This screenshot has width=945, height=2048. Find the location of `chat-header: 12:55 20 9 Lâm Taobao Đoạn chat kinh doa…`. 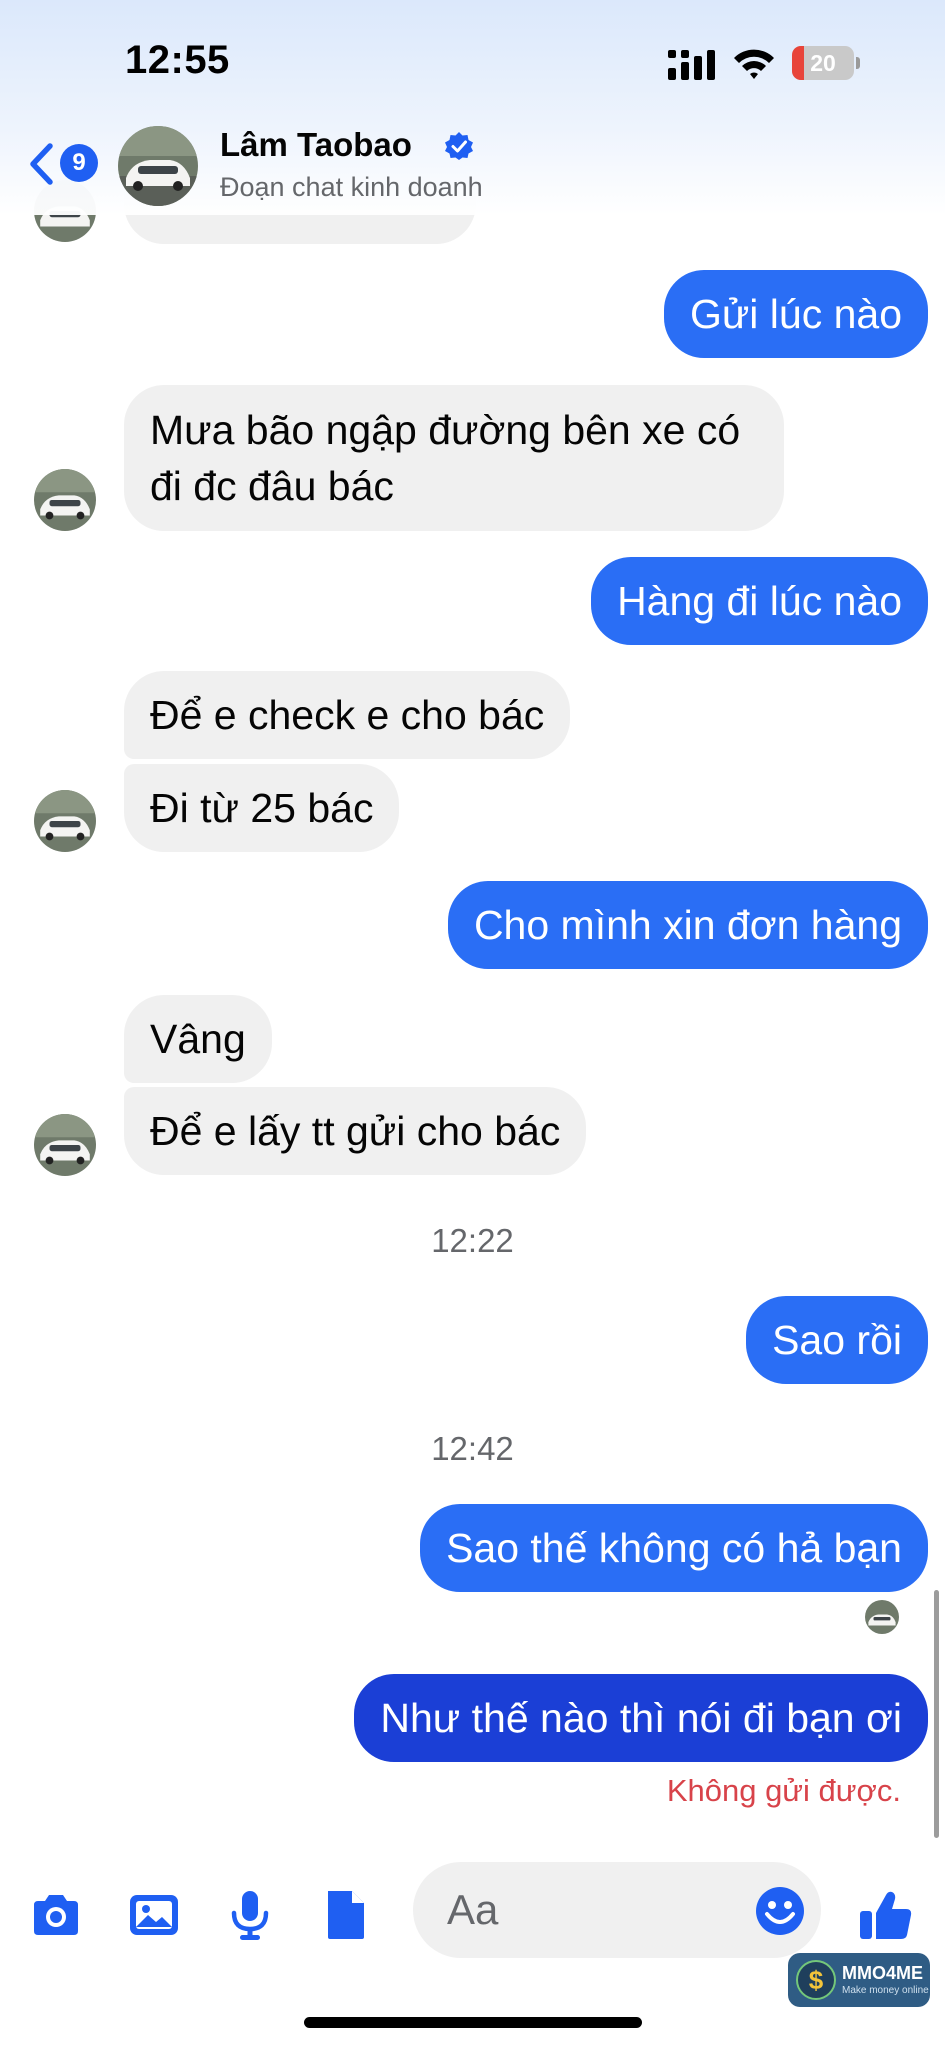

chat-header: 12:55 20 9 Lâm Taobao Đoạn chat kinh doa… is located at coordinates (472, 107).